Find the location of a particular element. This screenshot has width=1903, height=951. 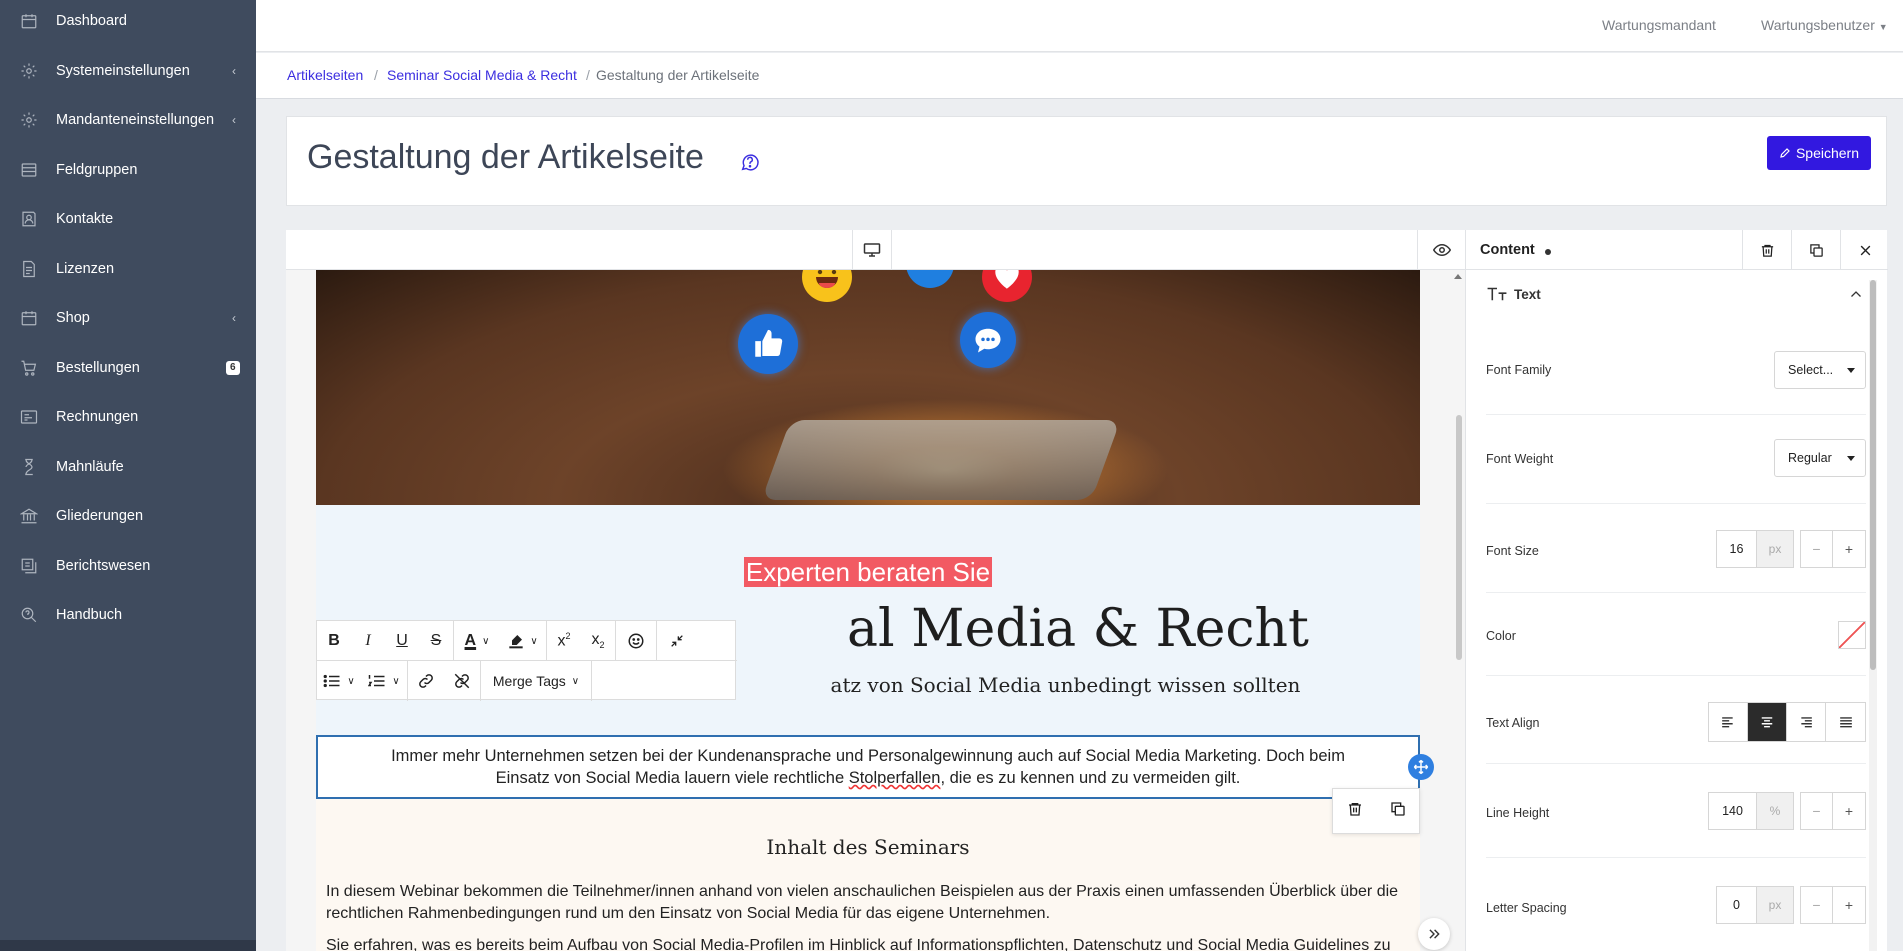

contacts-icon is located at coordinates (29, 219).